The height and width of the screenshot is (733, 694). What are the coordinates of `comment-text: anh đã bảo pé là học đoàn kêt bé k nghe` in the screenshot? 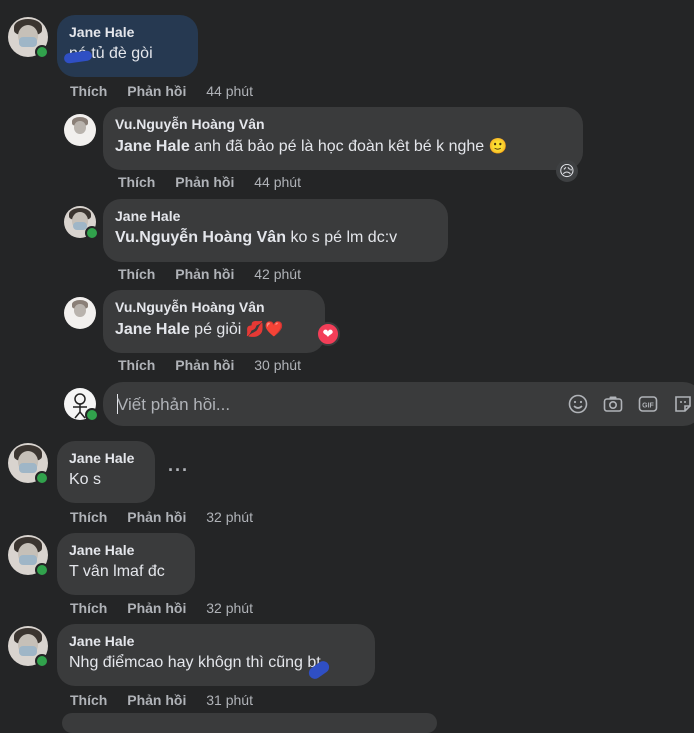 It's located at (339, 146).